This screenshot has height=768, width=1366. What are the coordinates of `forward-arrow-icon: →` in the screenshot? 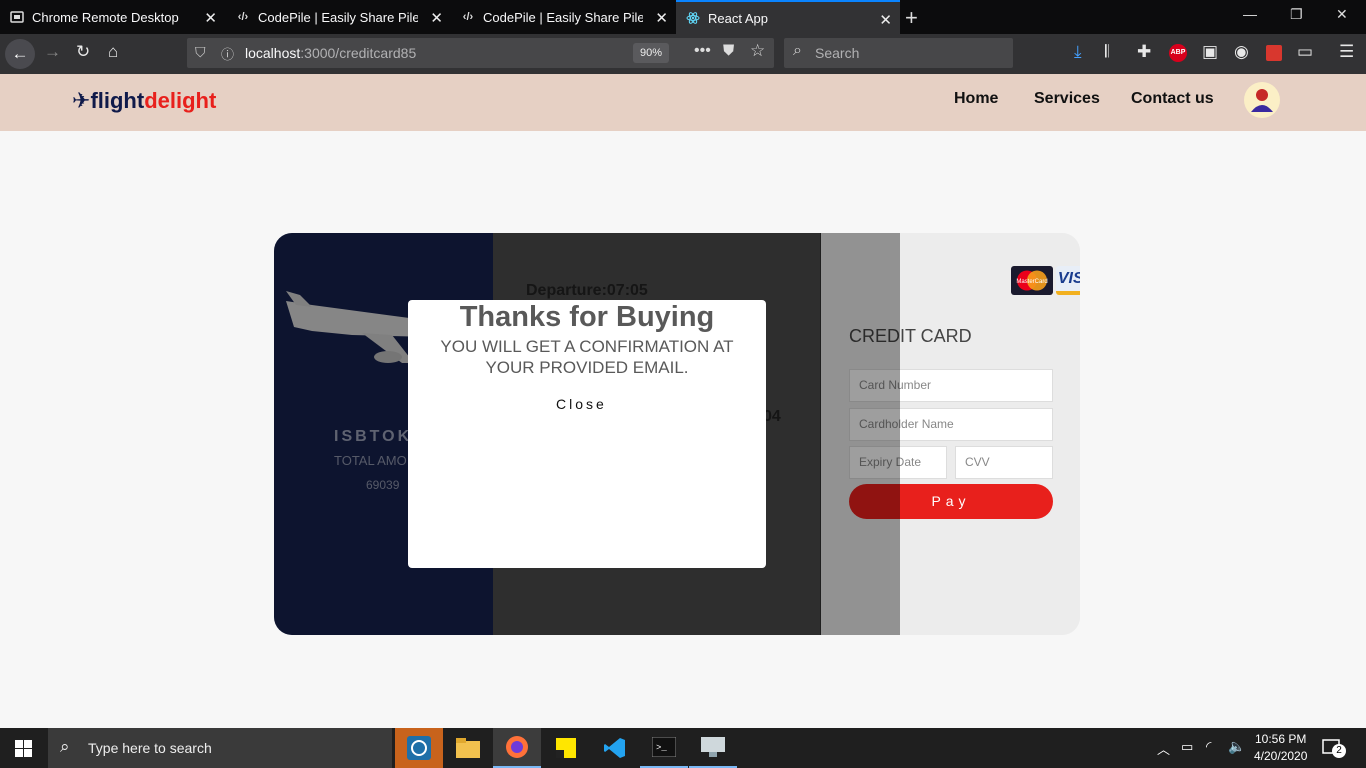 It's located at (52, 52).